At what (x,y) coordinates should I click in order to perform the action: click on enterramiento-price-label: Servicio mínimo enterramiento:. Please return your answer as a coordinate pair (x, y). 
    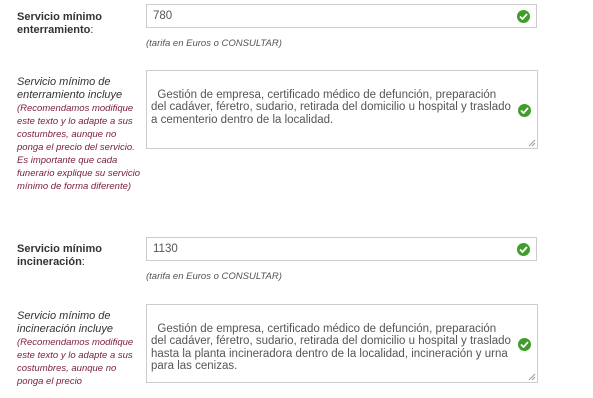
    Looking at the image, I should click on (59, 24).